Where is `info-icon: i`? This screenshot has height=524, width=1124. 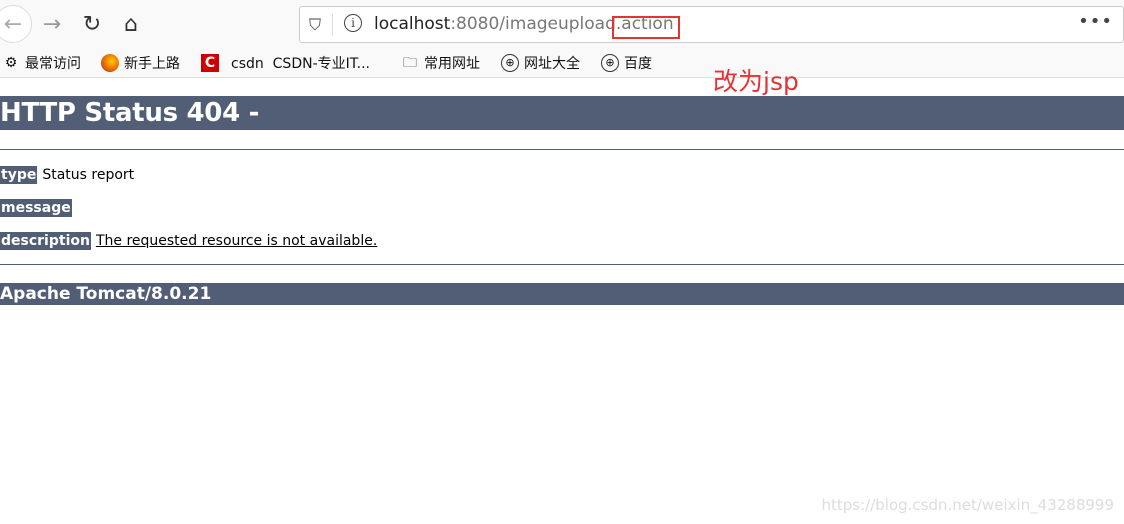 info-icon: i is located at coordinates (353, 23).